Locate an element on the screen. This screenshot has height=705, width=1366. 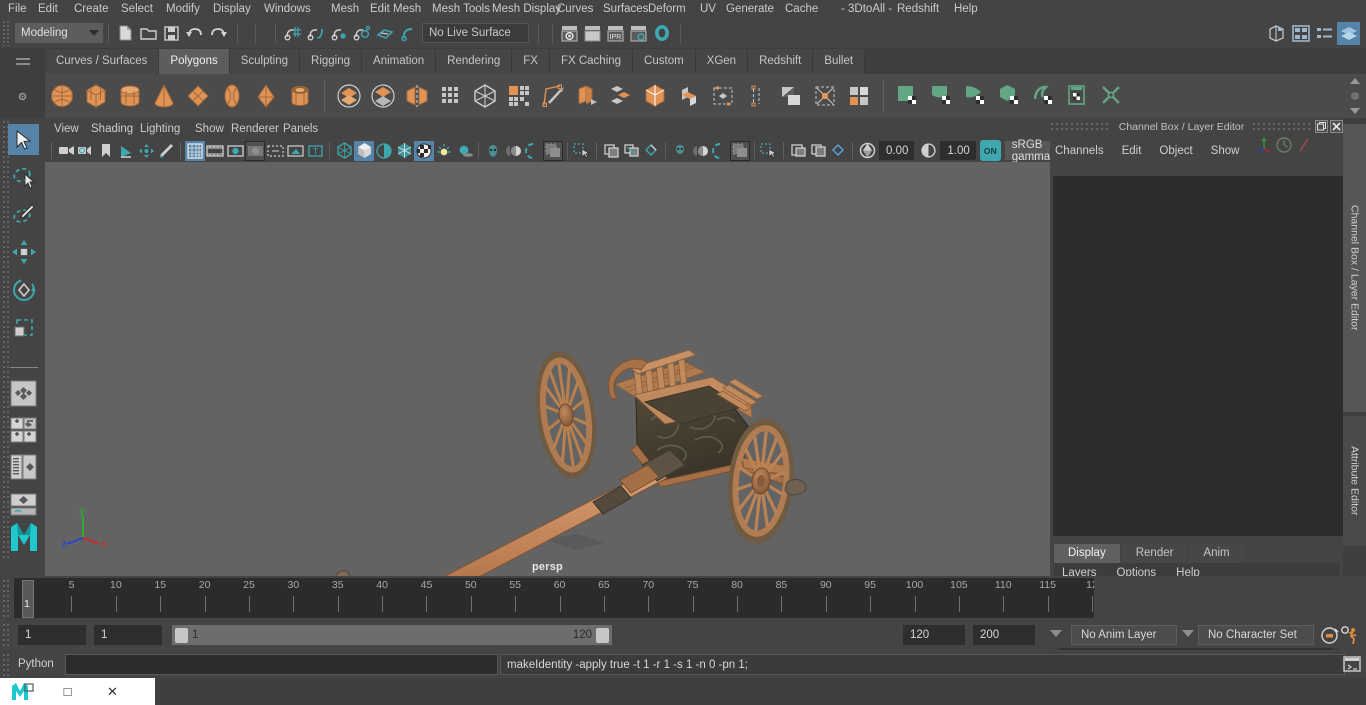
separate-icon is located at coordinates (383, 96).